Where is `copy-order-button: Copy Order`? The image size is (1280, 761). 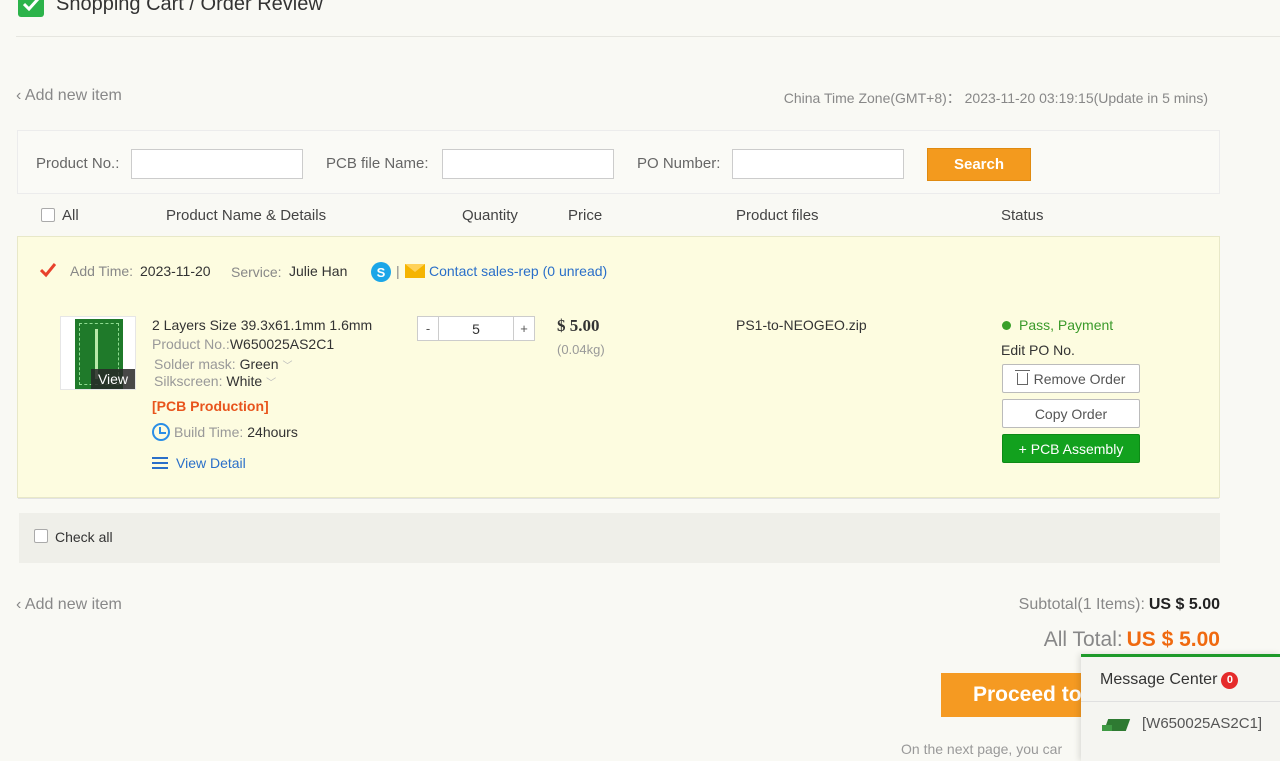
copy-order-button: Copy Order is located at coordinates (1071, 413).